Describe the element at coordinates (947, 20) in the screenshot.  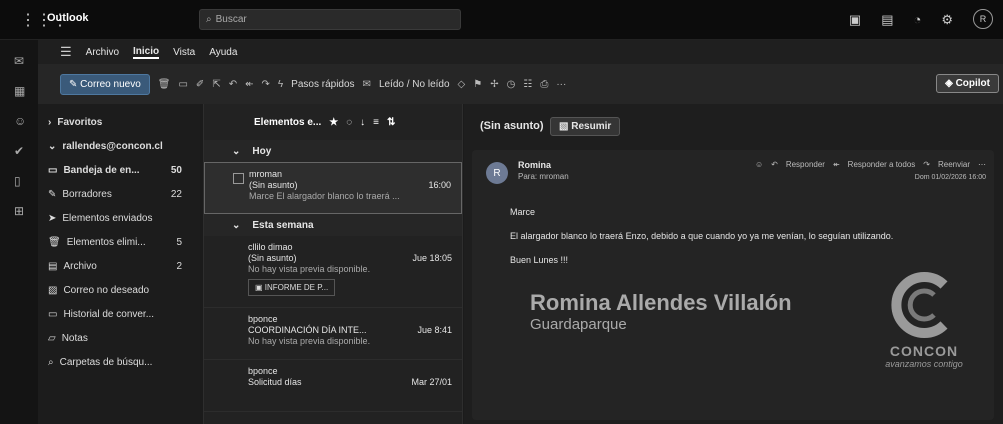
I see `gear-icon: ⚙` at that location.